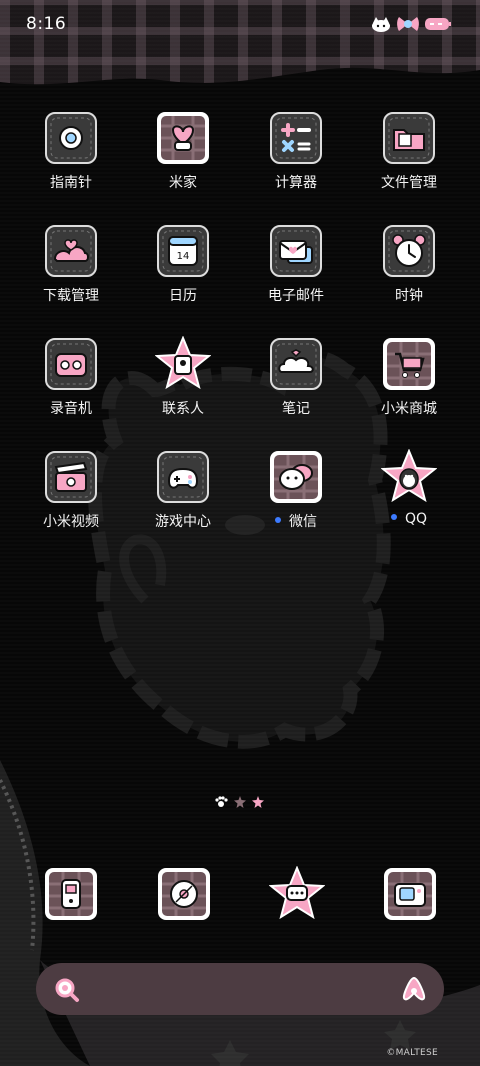  What do you see at coordinates (409, 409) in the screenshot?
I see `app-label: 小米商城` at bounding box center [409, 409].